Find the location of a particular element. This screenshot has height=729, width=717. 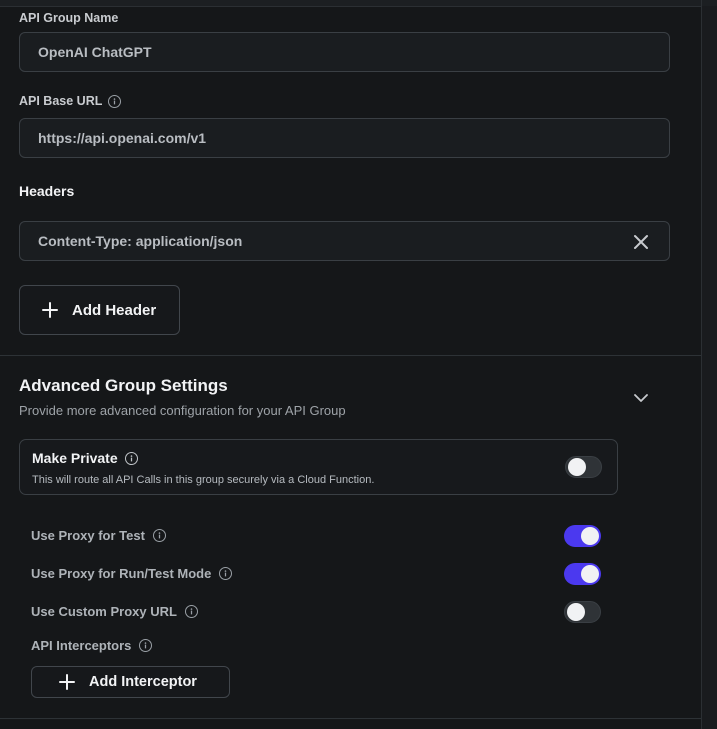

add-header-label: Add Header is located at coordinates (114, 310).